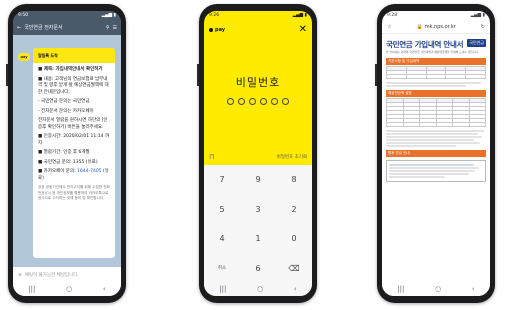  I want to click on message-line-nps-contact: ■ 국민연금 문의: 1355 (유료), so click(68, 162).